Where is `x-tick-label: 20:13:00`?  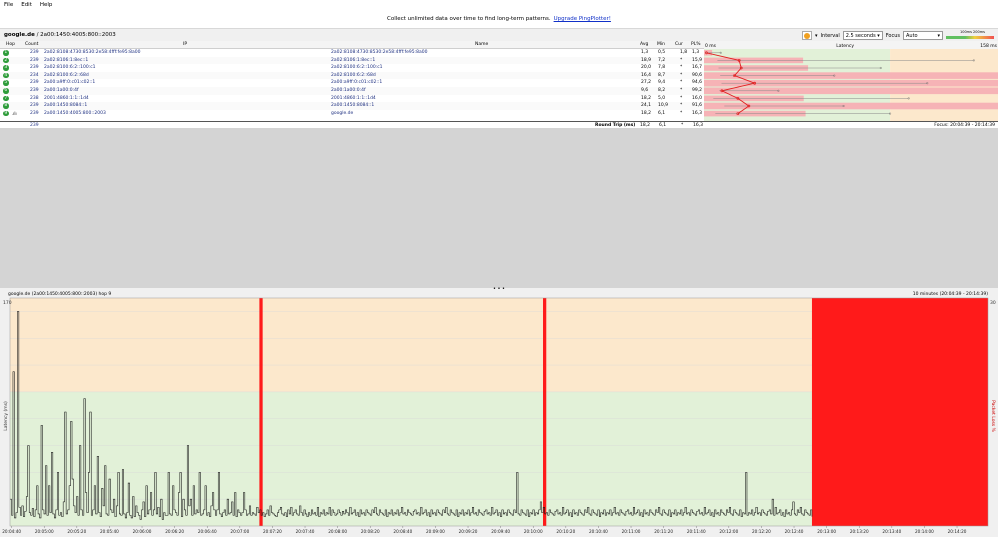 x-tick-label: 20:13:00 is located at coordinates (826, 531).